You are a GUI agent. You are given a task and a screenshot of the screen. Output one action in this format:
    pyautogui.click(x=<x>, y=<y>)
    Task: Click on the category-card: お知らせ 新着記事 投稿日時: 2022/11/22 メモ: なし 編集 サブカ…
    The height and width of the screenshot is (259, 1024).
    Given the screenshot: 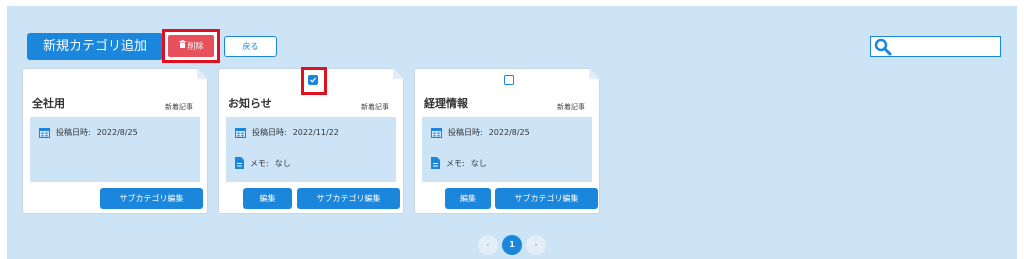 What is the action you would take?
    pyautogui.click(x=311, y=140)
    